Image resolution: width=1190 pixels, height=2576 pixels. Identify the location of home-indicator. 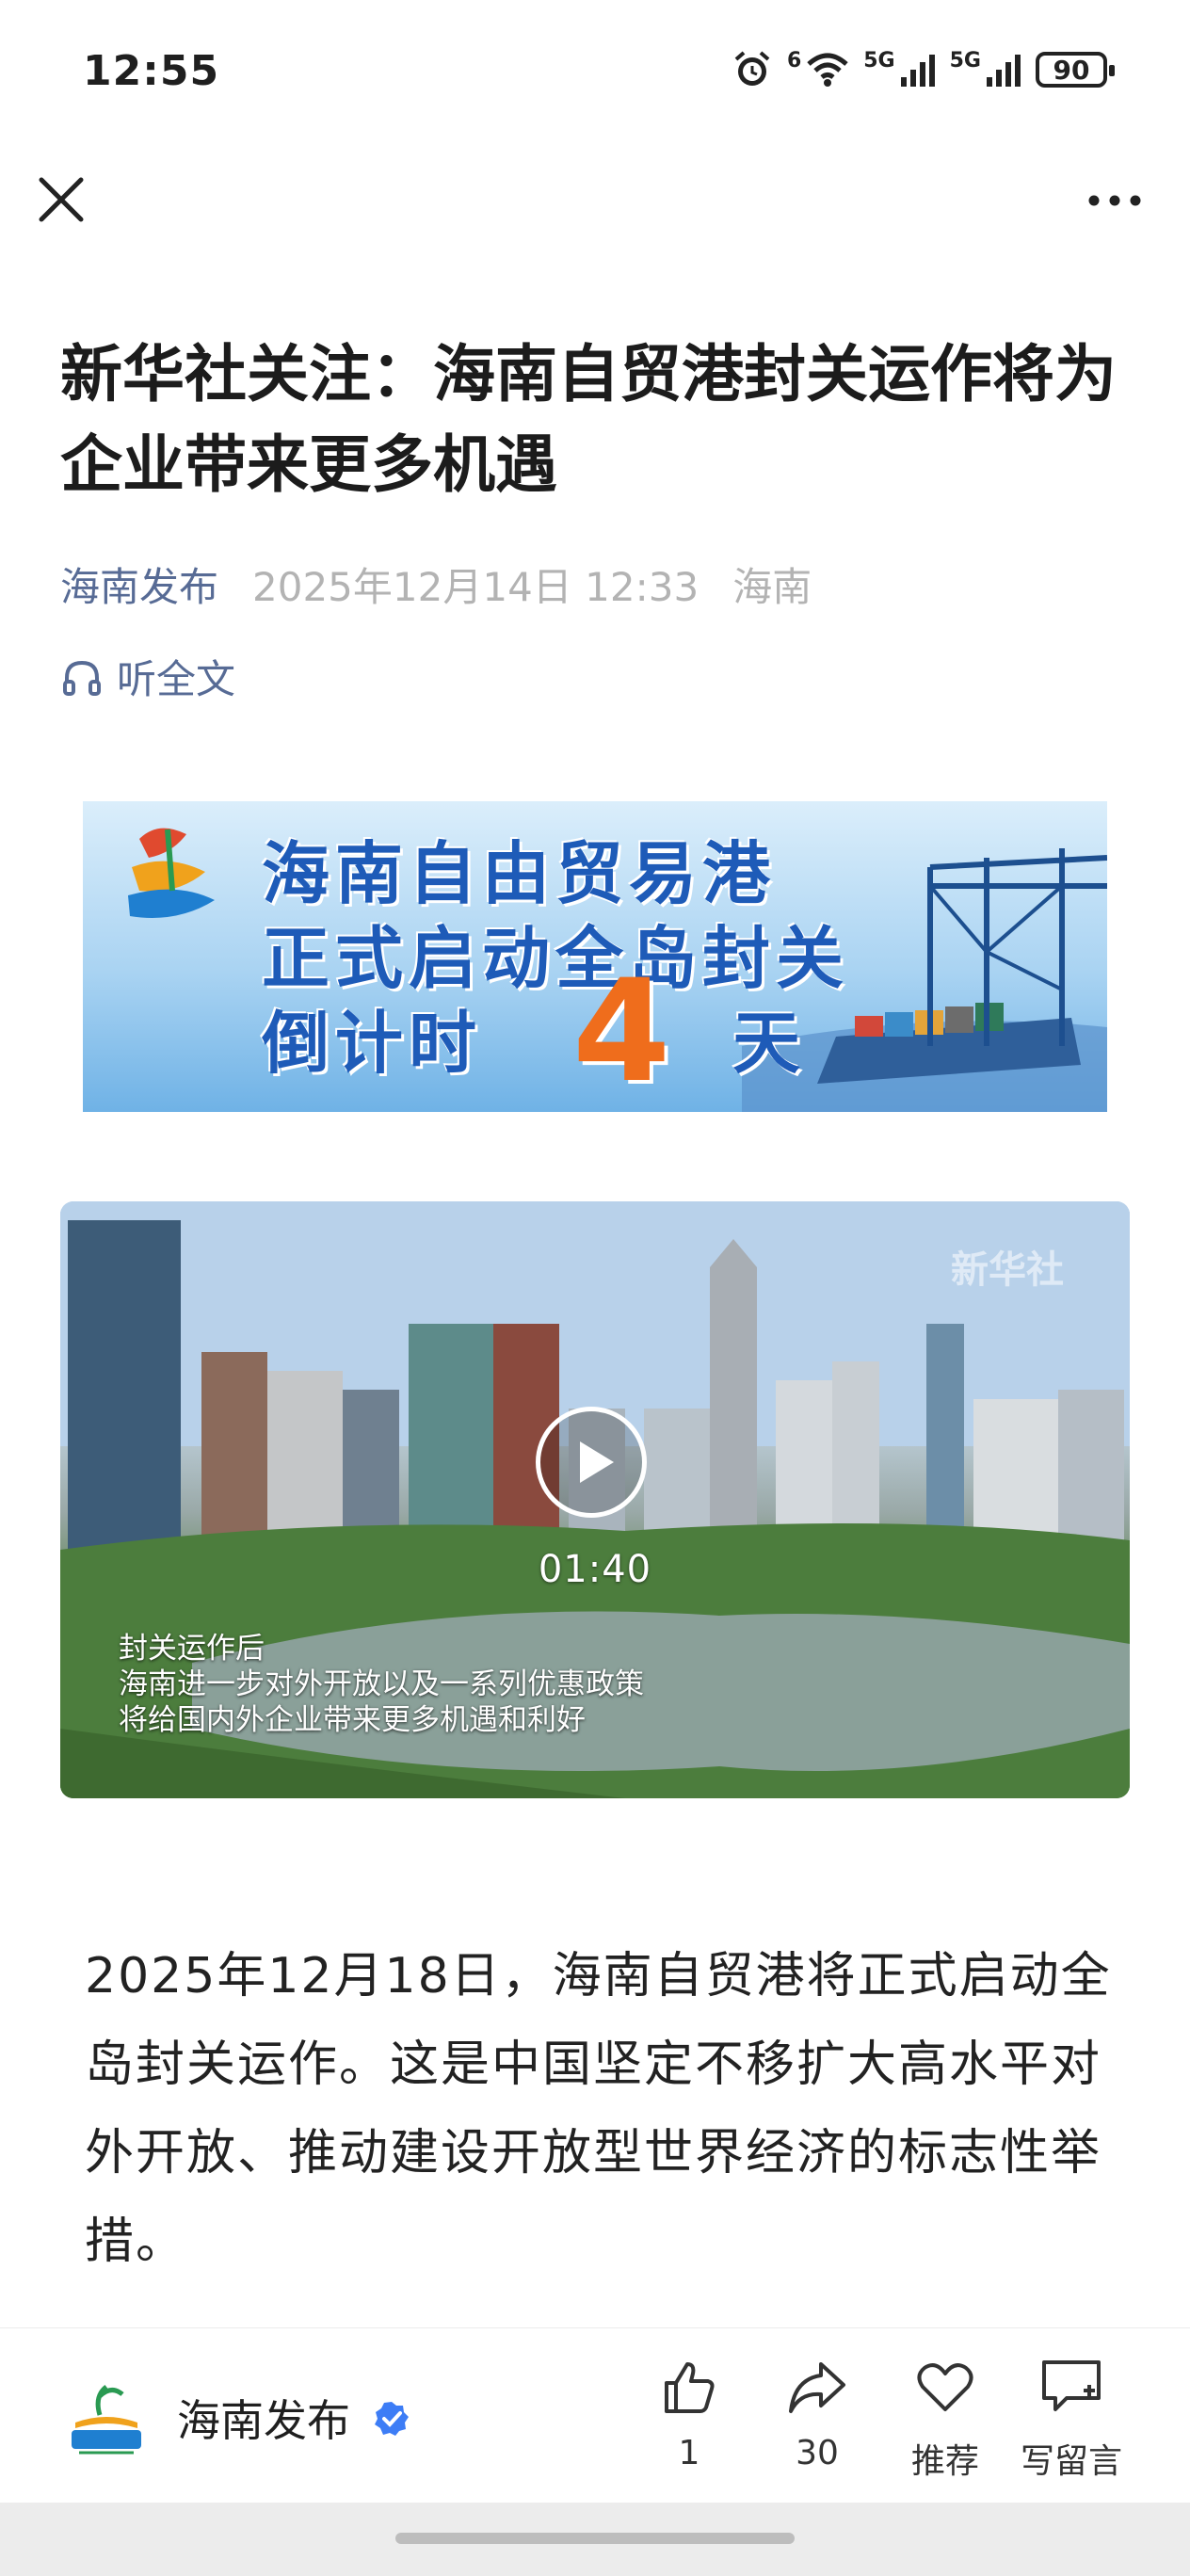
(595, 2538).